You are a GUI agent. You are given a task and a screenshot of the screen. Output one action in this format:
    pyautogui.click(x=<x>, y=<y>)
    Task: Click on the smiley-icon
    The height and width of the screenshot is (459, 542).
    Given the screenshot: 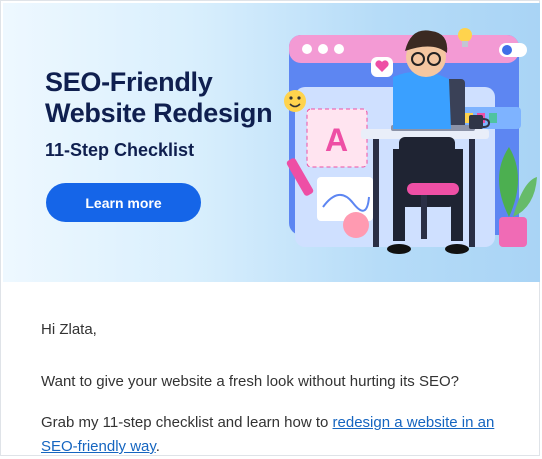 What is the action you would take?
    pyautogui.click(x=295, y=101)
    